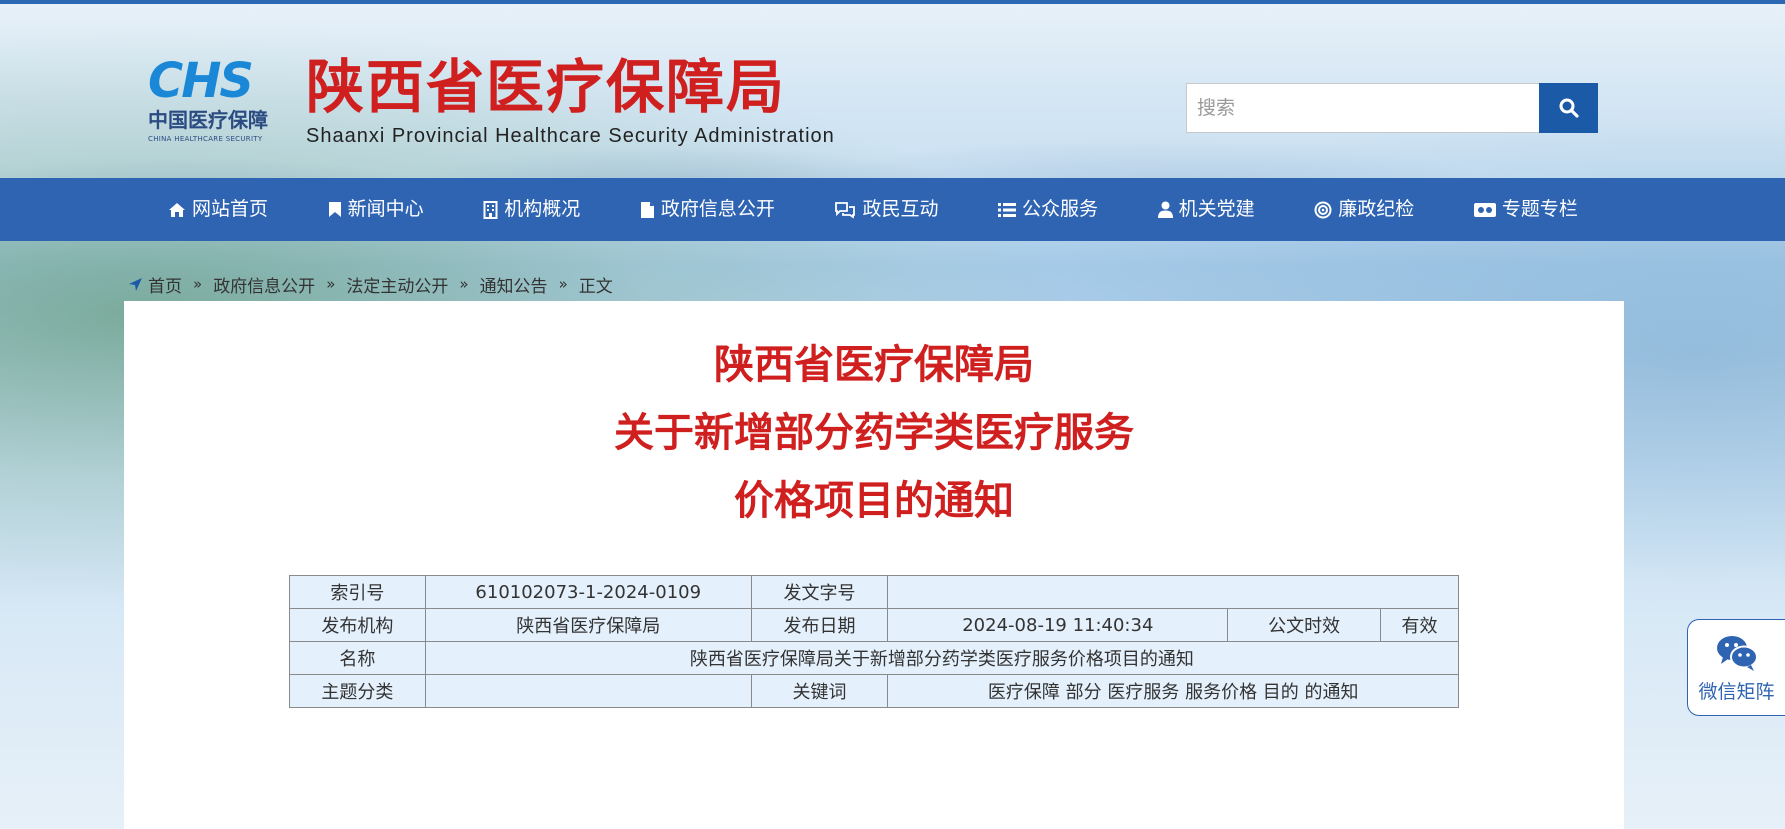  What do you see at coordinates (177, 209) in the screenshot?
I see `home-icon` at bounding box center [177, 209].